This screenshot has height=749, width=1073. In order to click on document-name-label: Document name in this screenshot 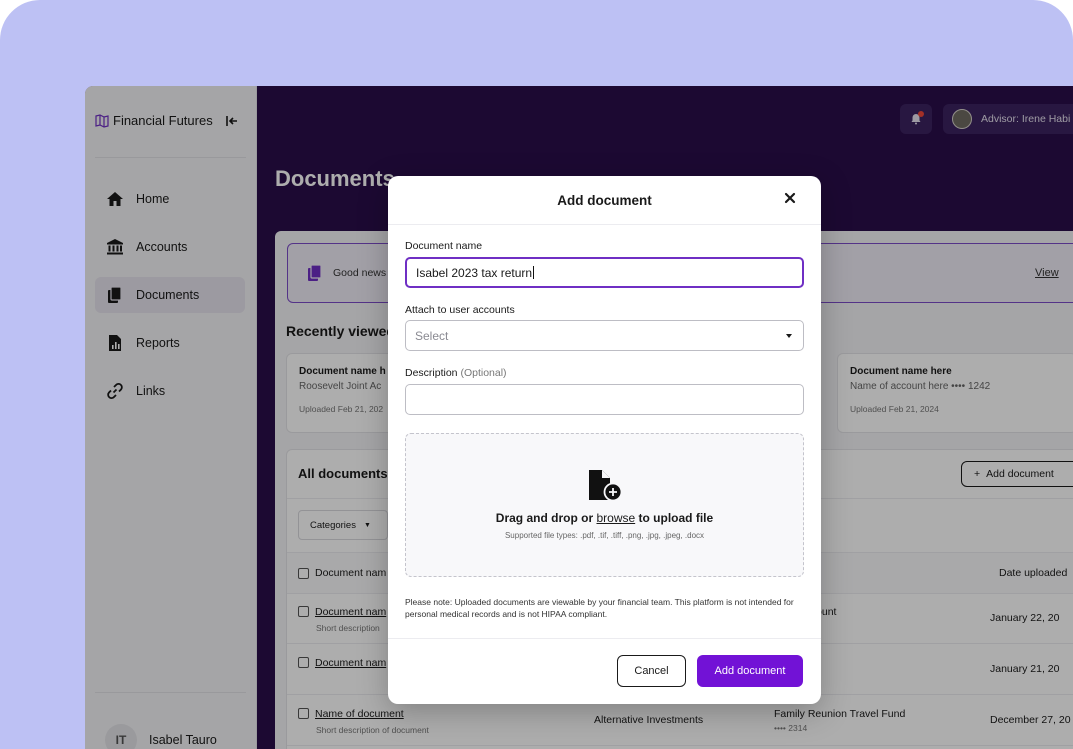, I will do `click(444, 246)`.